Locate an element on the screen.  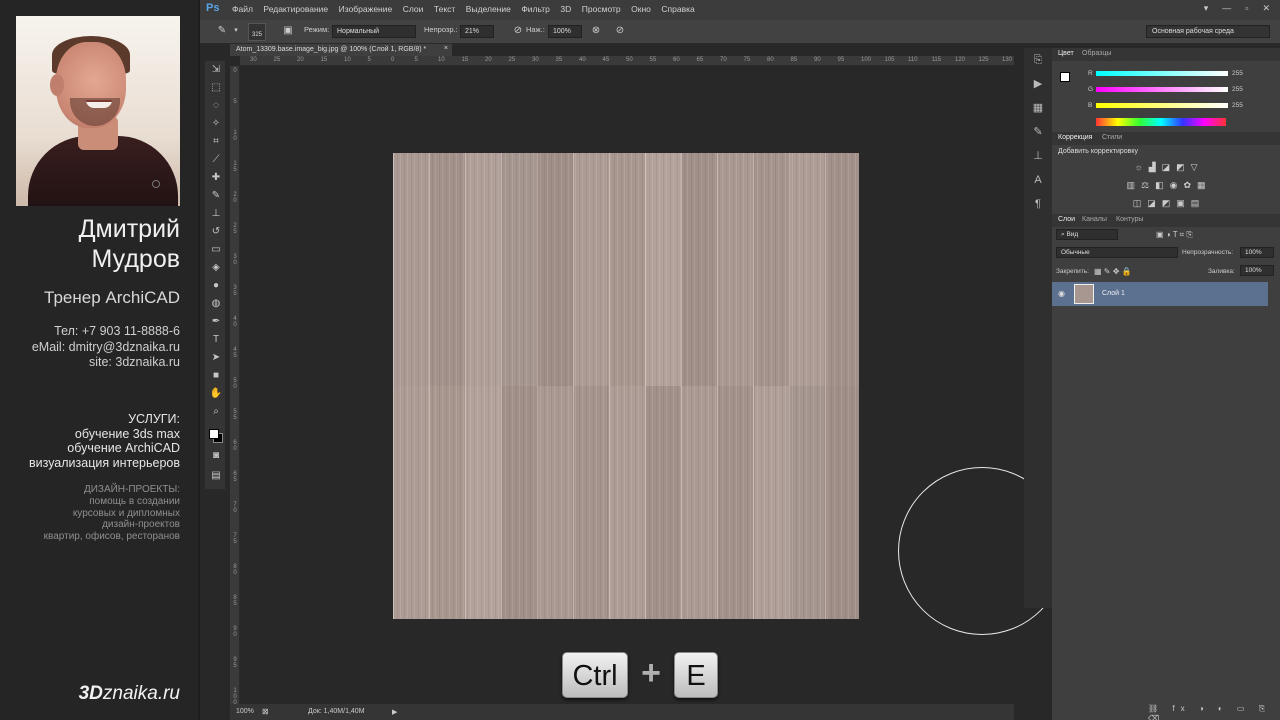
airbrush-pressure-icon: ⊘ is located at coordinates (518, 31).